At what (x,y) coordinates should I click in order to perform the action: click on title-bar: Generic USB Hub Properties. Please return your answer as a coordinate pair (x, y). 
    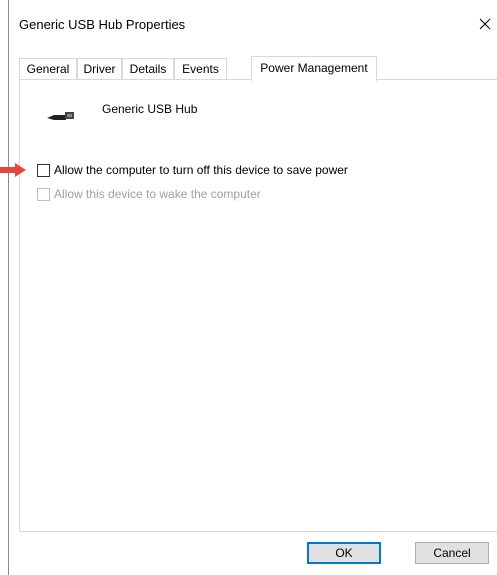
    Looking at the image, I should click on (253, 22).